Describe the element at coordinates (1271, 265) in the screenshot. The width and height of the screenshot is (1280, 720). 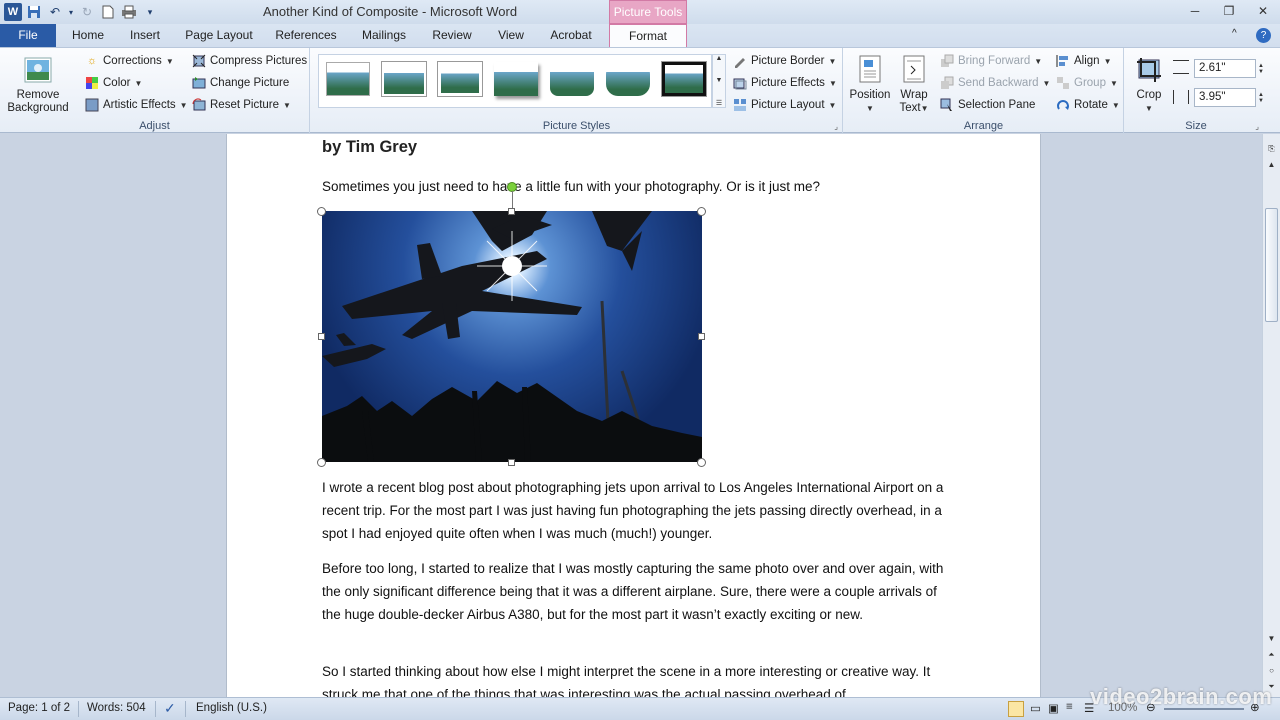
I see `scrollbar-thumb` at that location.